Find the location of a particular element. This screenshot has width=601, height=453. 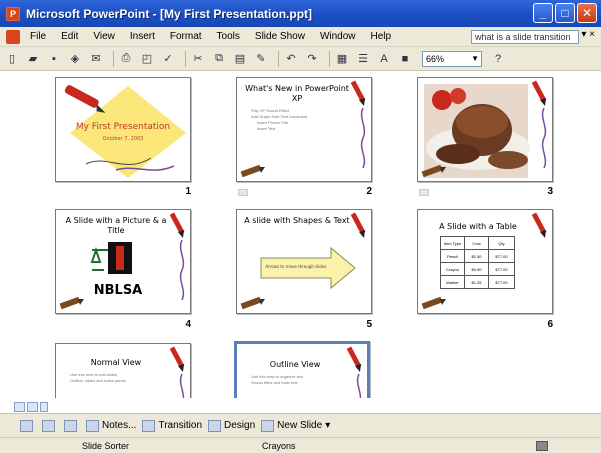

format-painter-icon: ✎ is located at coordinates (261, 59).